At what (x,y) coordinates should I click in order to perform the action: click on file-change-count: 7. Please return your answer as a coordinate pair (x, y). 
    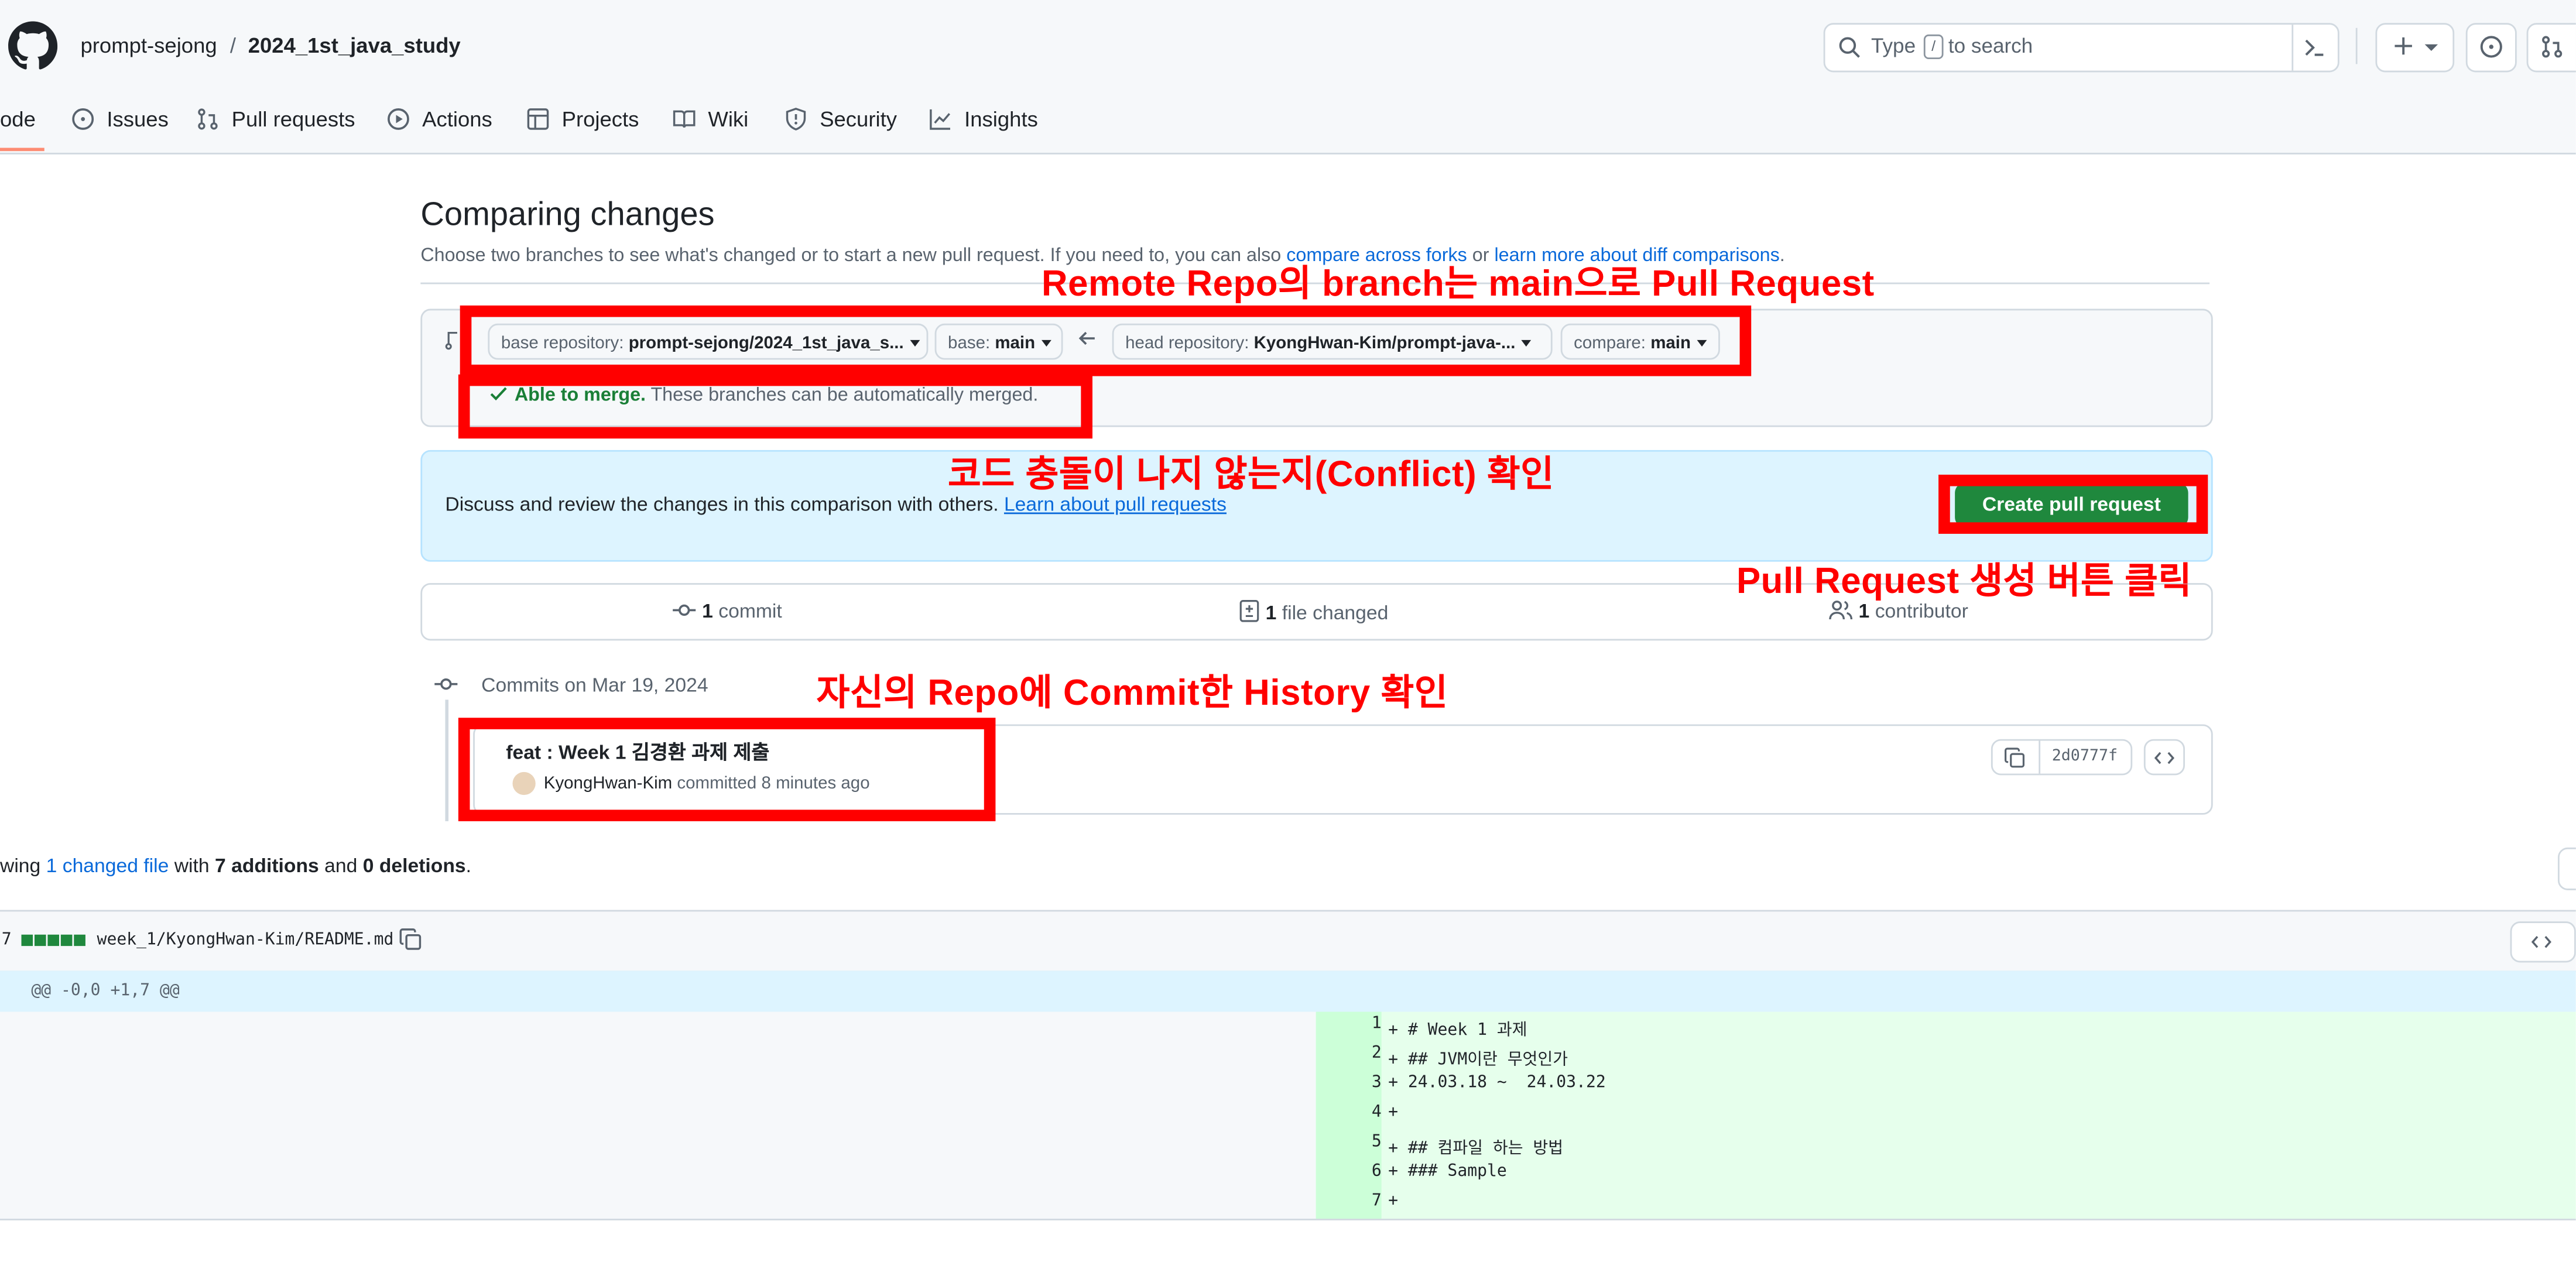
    Looking at the image, I should click on (6, 940).